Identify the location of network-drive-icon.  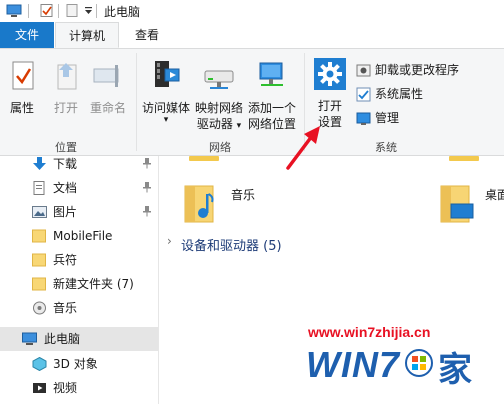
(219, 79).